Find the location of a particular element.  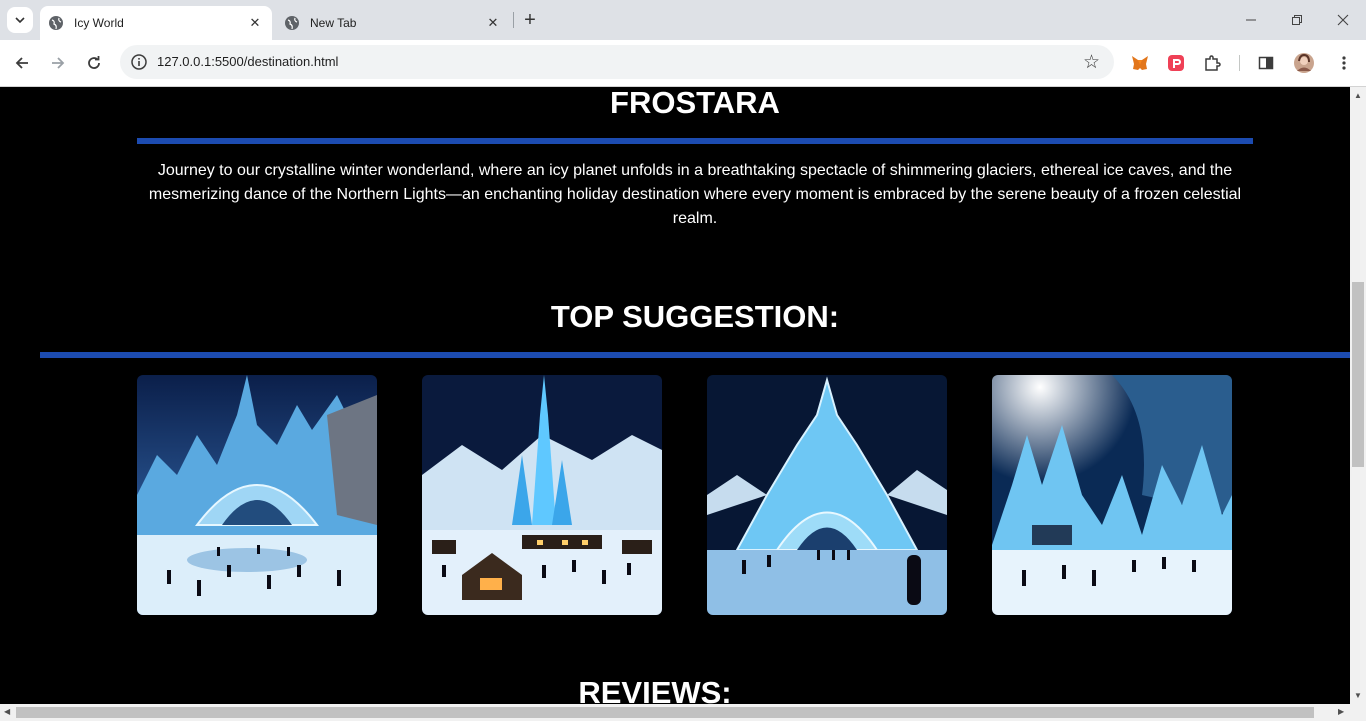

ice-castle-village-image is located at coordinates (542, 495).